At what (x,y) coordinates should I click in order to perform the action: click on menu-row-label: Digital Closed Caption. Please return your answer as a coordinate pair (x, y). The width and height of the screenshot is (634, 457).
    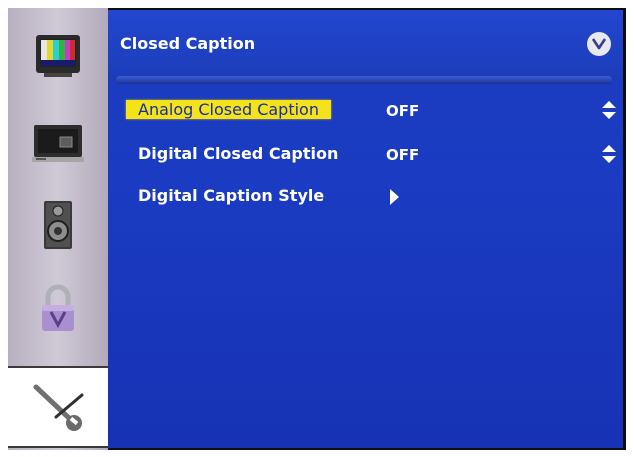
    Looking at the image, I should click on (238, 153).